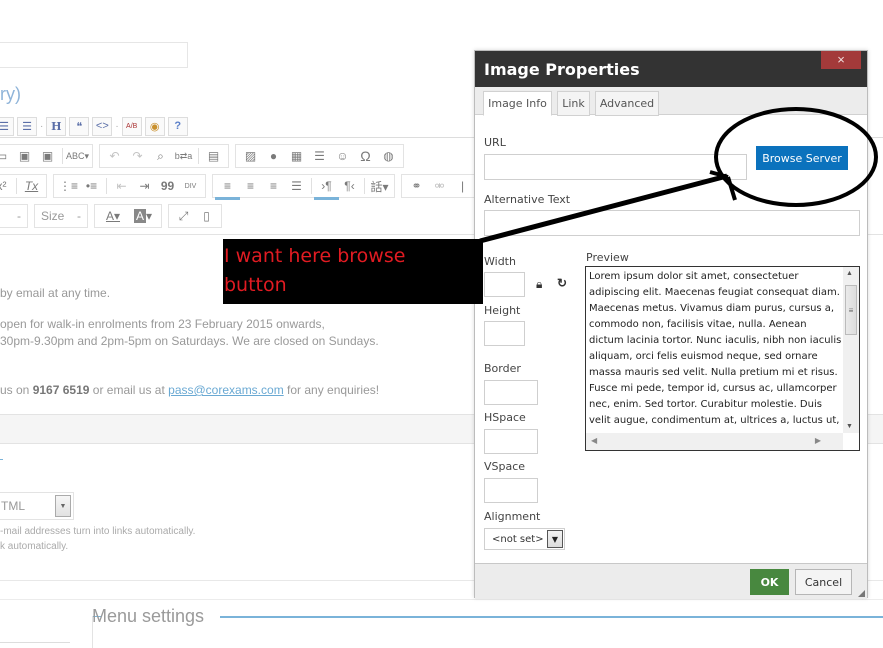 The image size is (883, 648). What do you see at coordinates (16, 390) in the screenshot?
I see `contact-prefix: us on` at bounding box center [16, 390].